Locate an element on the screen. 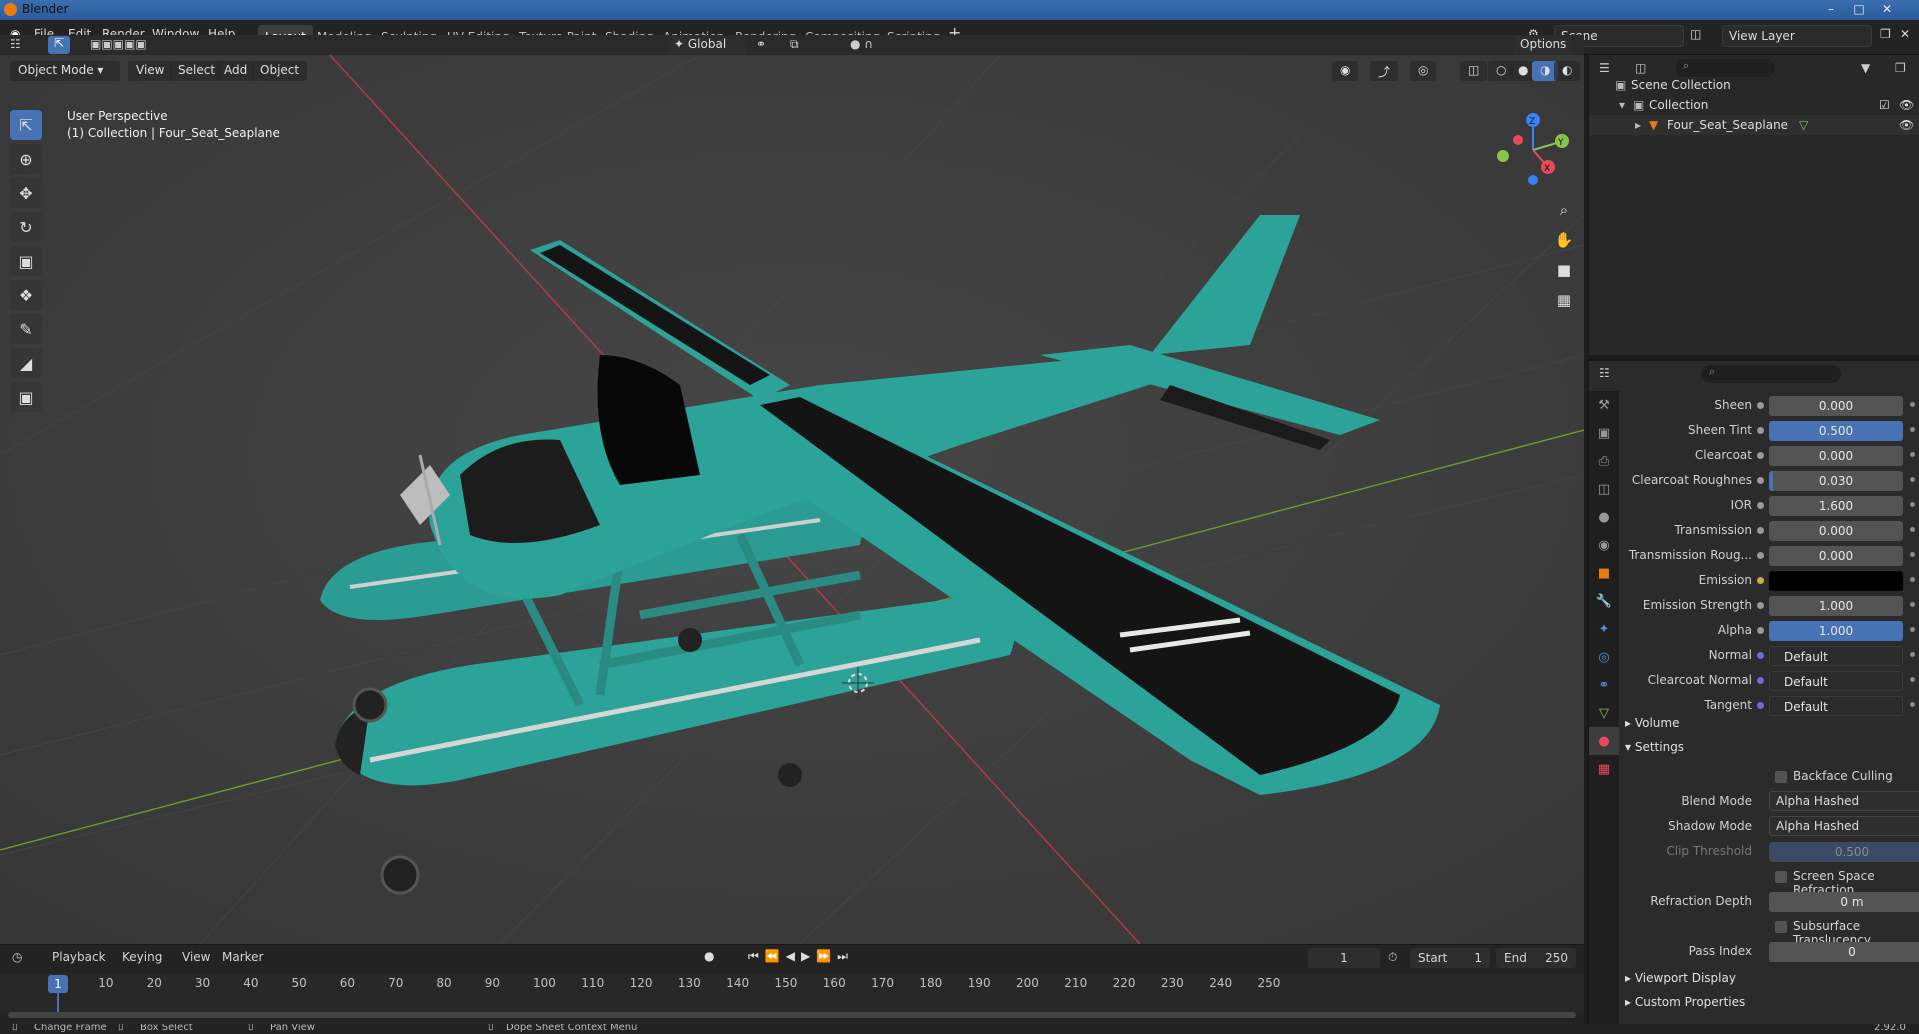 The image size is (1919, 1034). prop-field-tangent: Default is located at coordinates (1836, 706).